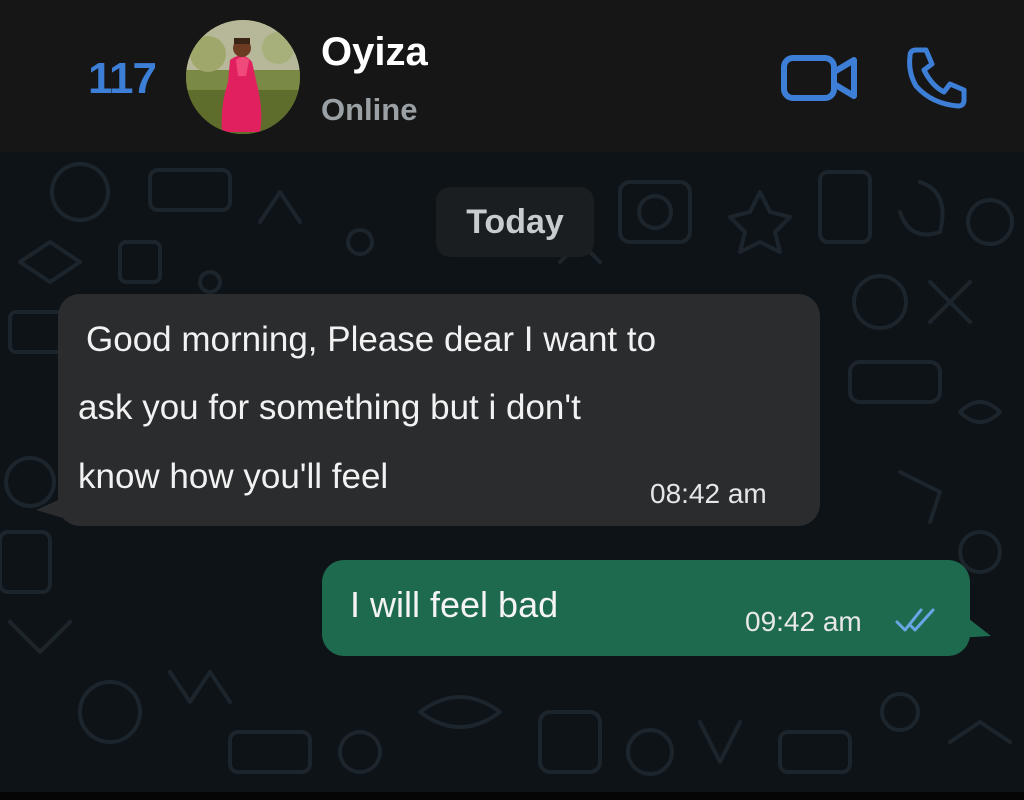  I want to click on date-separator: Today, so click(515, 222).